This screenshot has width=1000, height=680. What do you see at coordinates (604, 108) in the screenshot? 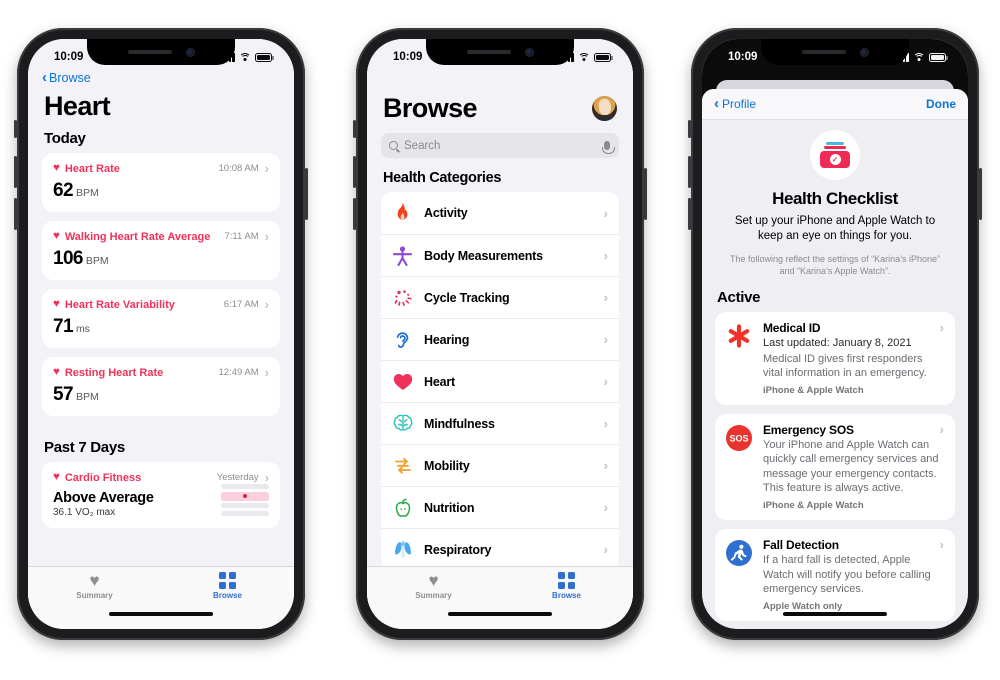
I see `avatar` at bounding box center [604, 108].